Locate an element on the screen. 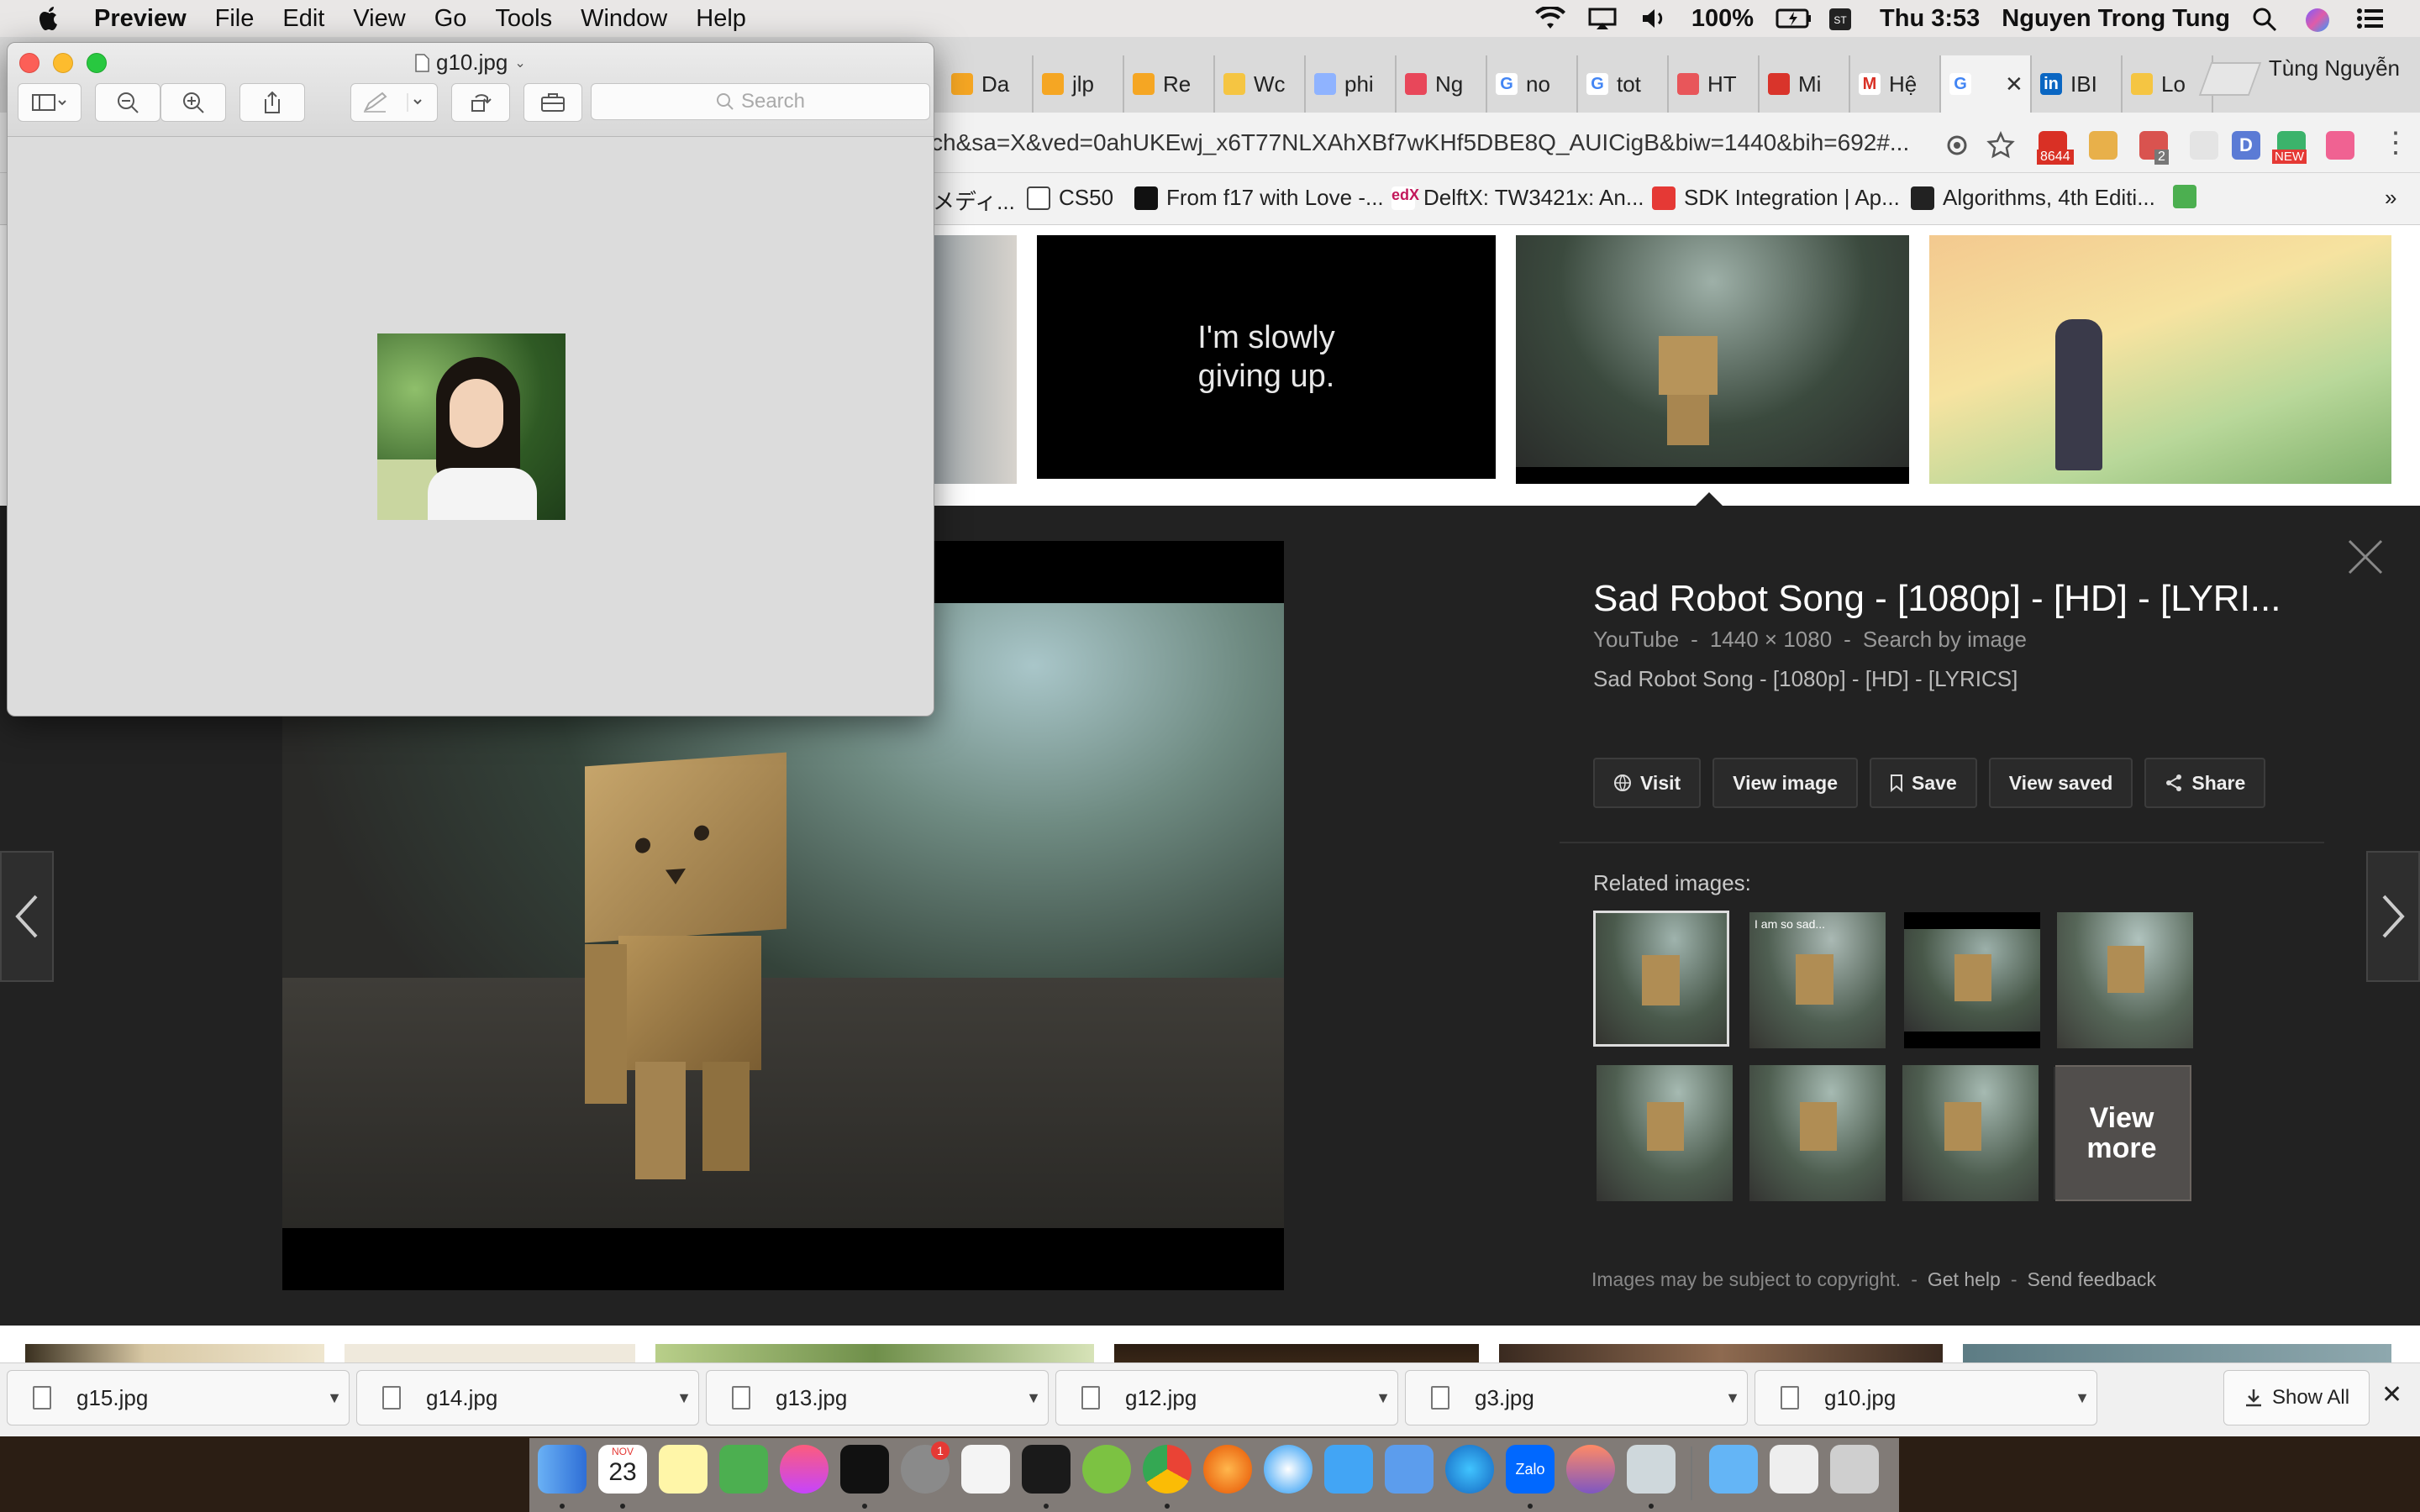 The height and width of the screenshot is (1512, 2420). document-title: g10.jpg ⌄ is located at coordinates (470, 63).